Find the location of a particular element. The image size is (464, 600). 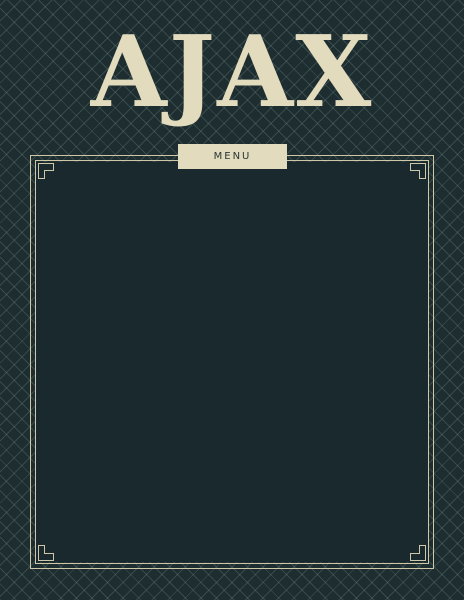

menu-tab-label: MENU is located at coordinates (232, 156).